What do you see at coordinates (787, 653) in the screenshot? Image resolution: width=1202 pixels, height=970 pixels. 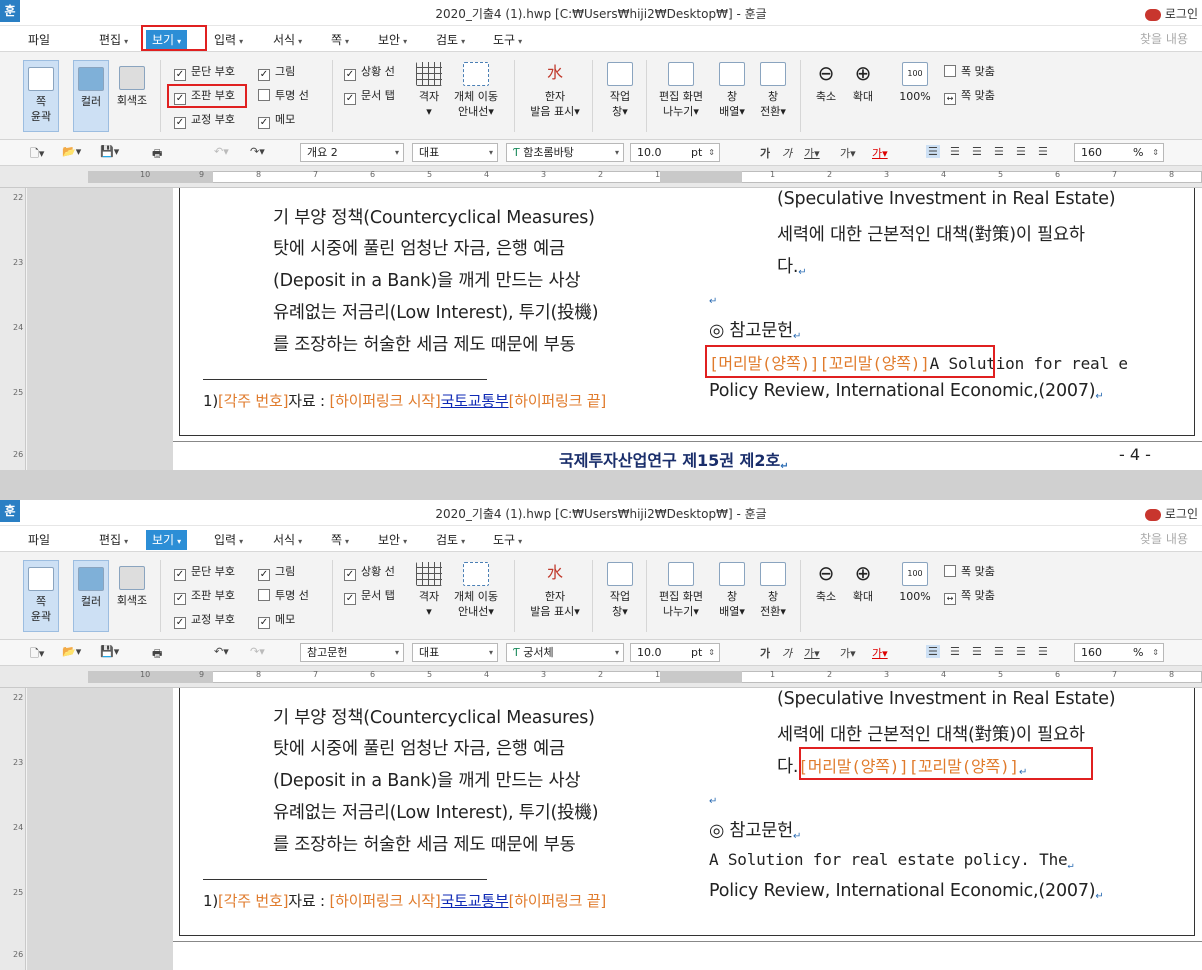 I see `italic-button: 가` at bounding box center [787, 653].